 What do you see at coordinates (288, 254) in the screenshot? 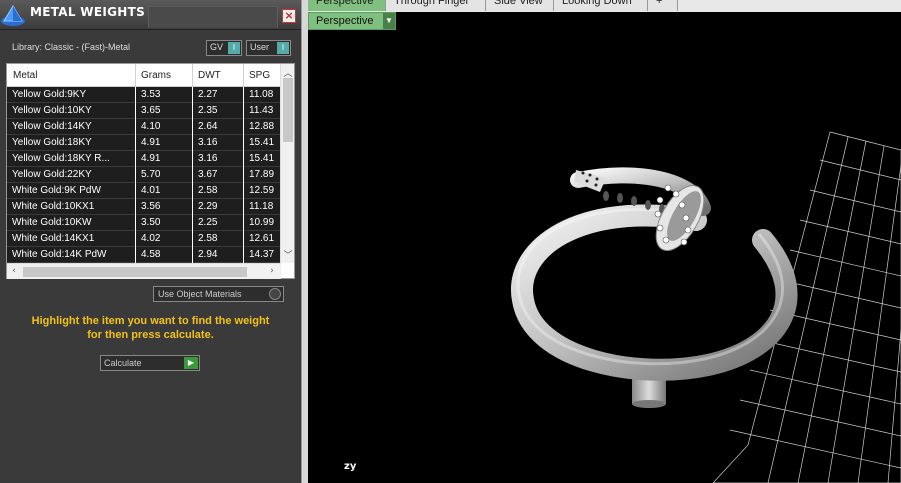
I see `scroll-down-icon: ﹀` at bounding box center [288, 254].